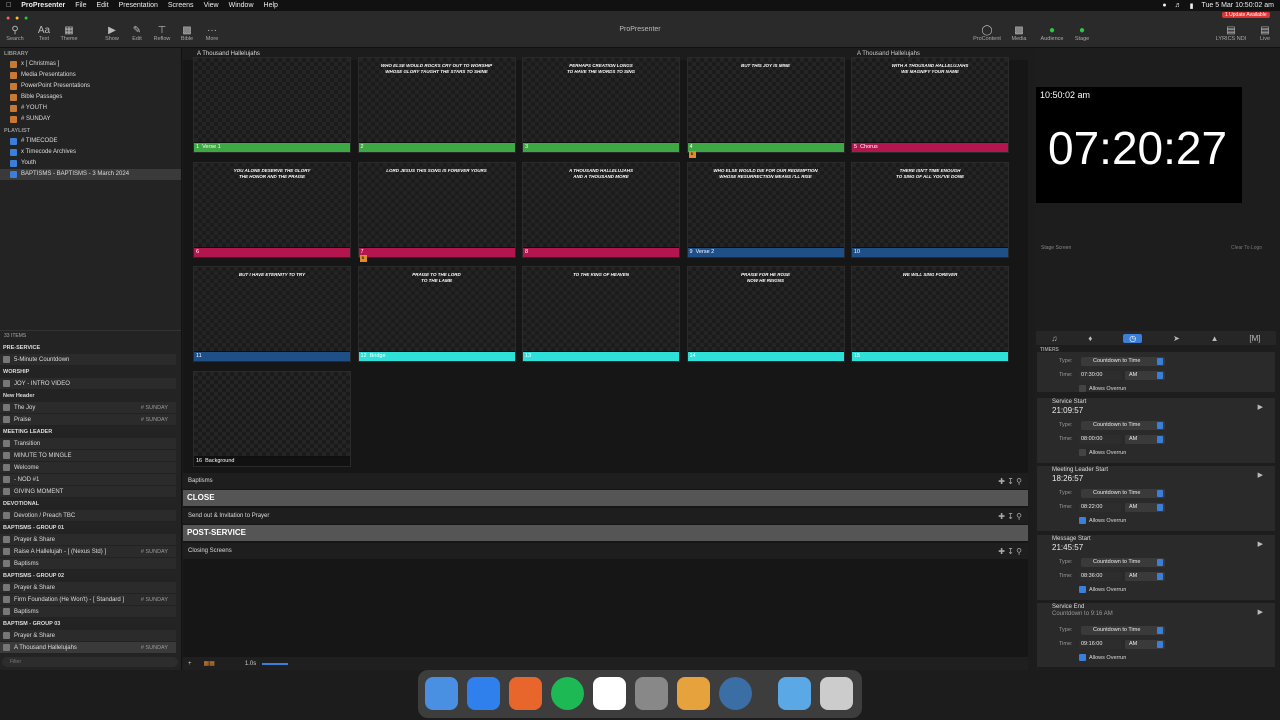 This screenshot has width=1280, height=720. Describe the element at coordinates (1010, 481) in the screenshot. I see `row-tools: ✚ ↧ ⚲` at that location.